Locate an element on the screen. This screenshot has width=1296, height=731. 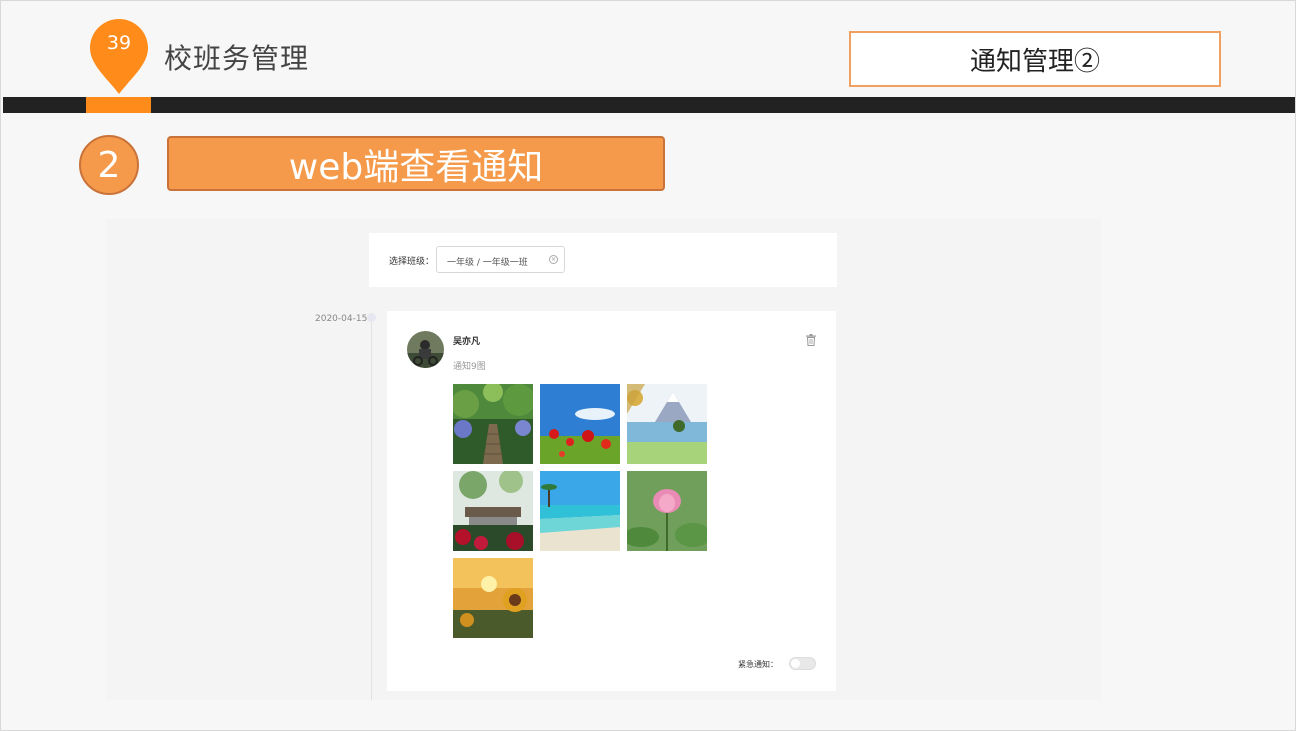
toggle-knob is located at coordinates (795, 663).